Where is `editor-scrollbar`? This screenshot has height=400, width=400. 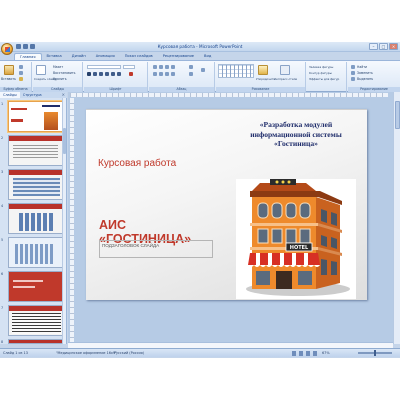
editor-scrollbar is located at coordinates (396, 218).